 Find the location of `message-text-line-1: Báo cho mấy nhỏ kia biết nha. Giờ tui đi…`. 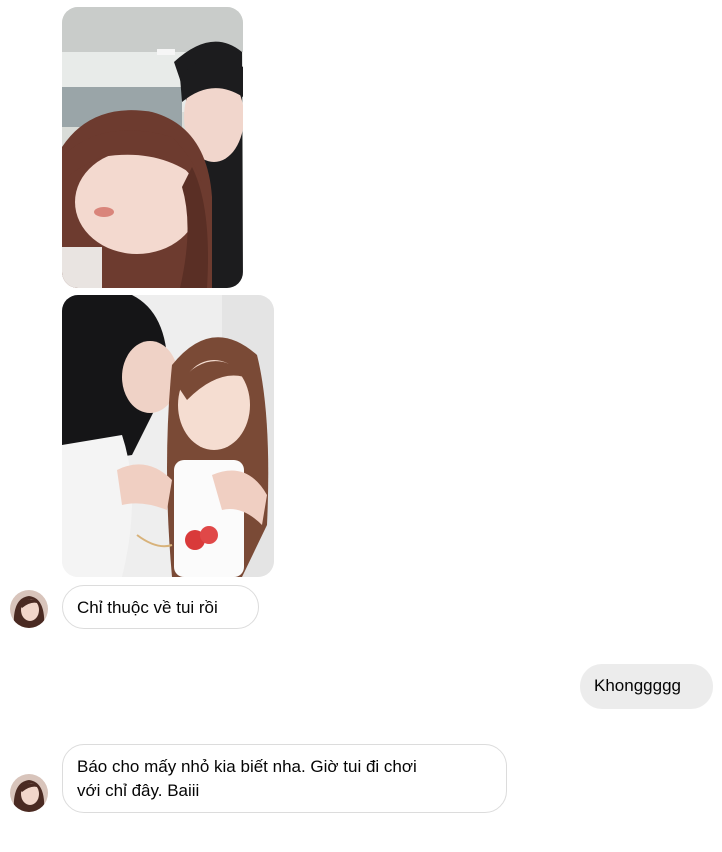

message-text-line-1: Báo cho mấy nhỏ kia biết nha. Giờ tui đi… is located at coordinates (247, 766).